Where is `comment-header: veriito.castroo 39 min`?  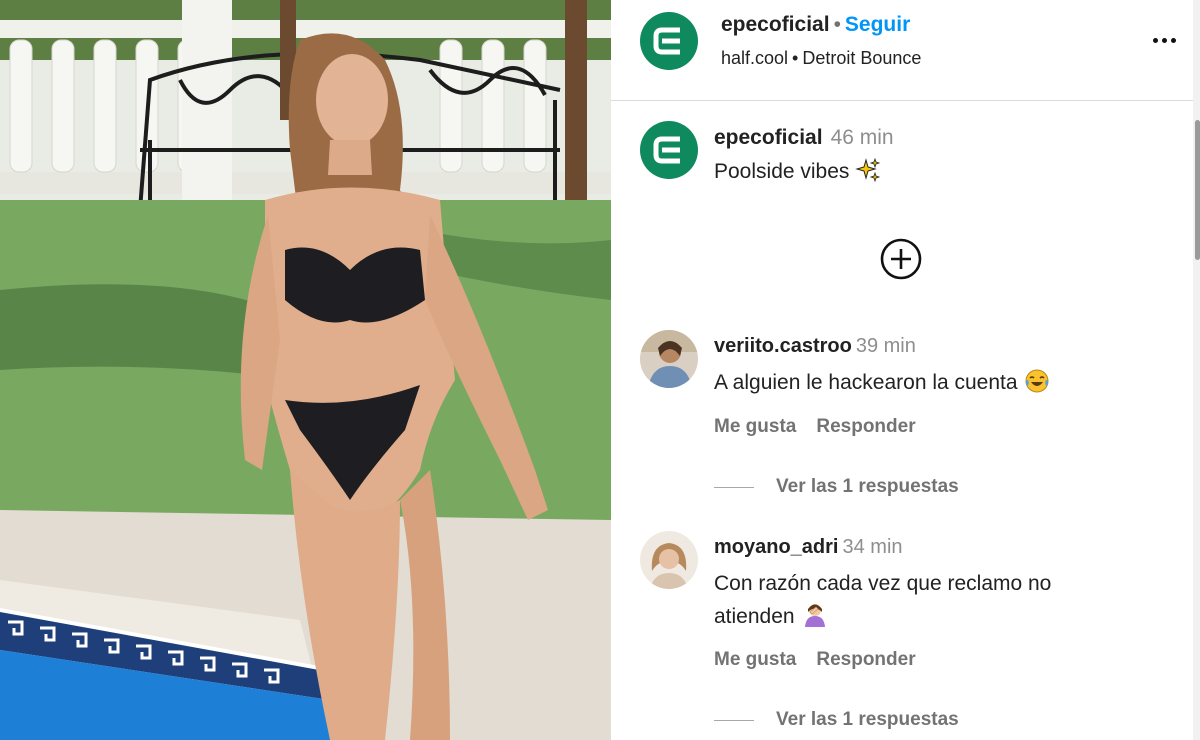
comment-header: veriito.castroo 39 min is located at coordinates (815, 346).